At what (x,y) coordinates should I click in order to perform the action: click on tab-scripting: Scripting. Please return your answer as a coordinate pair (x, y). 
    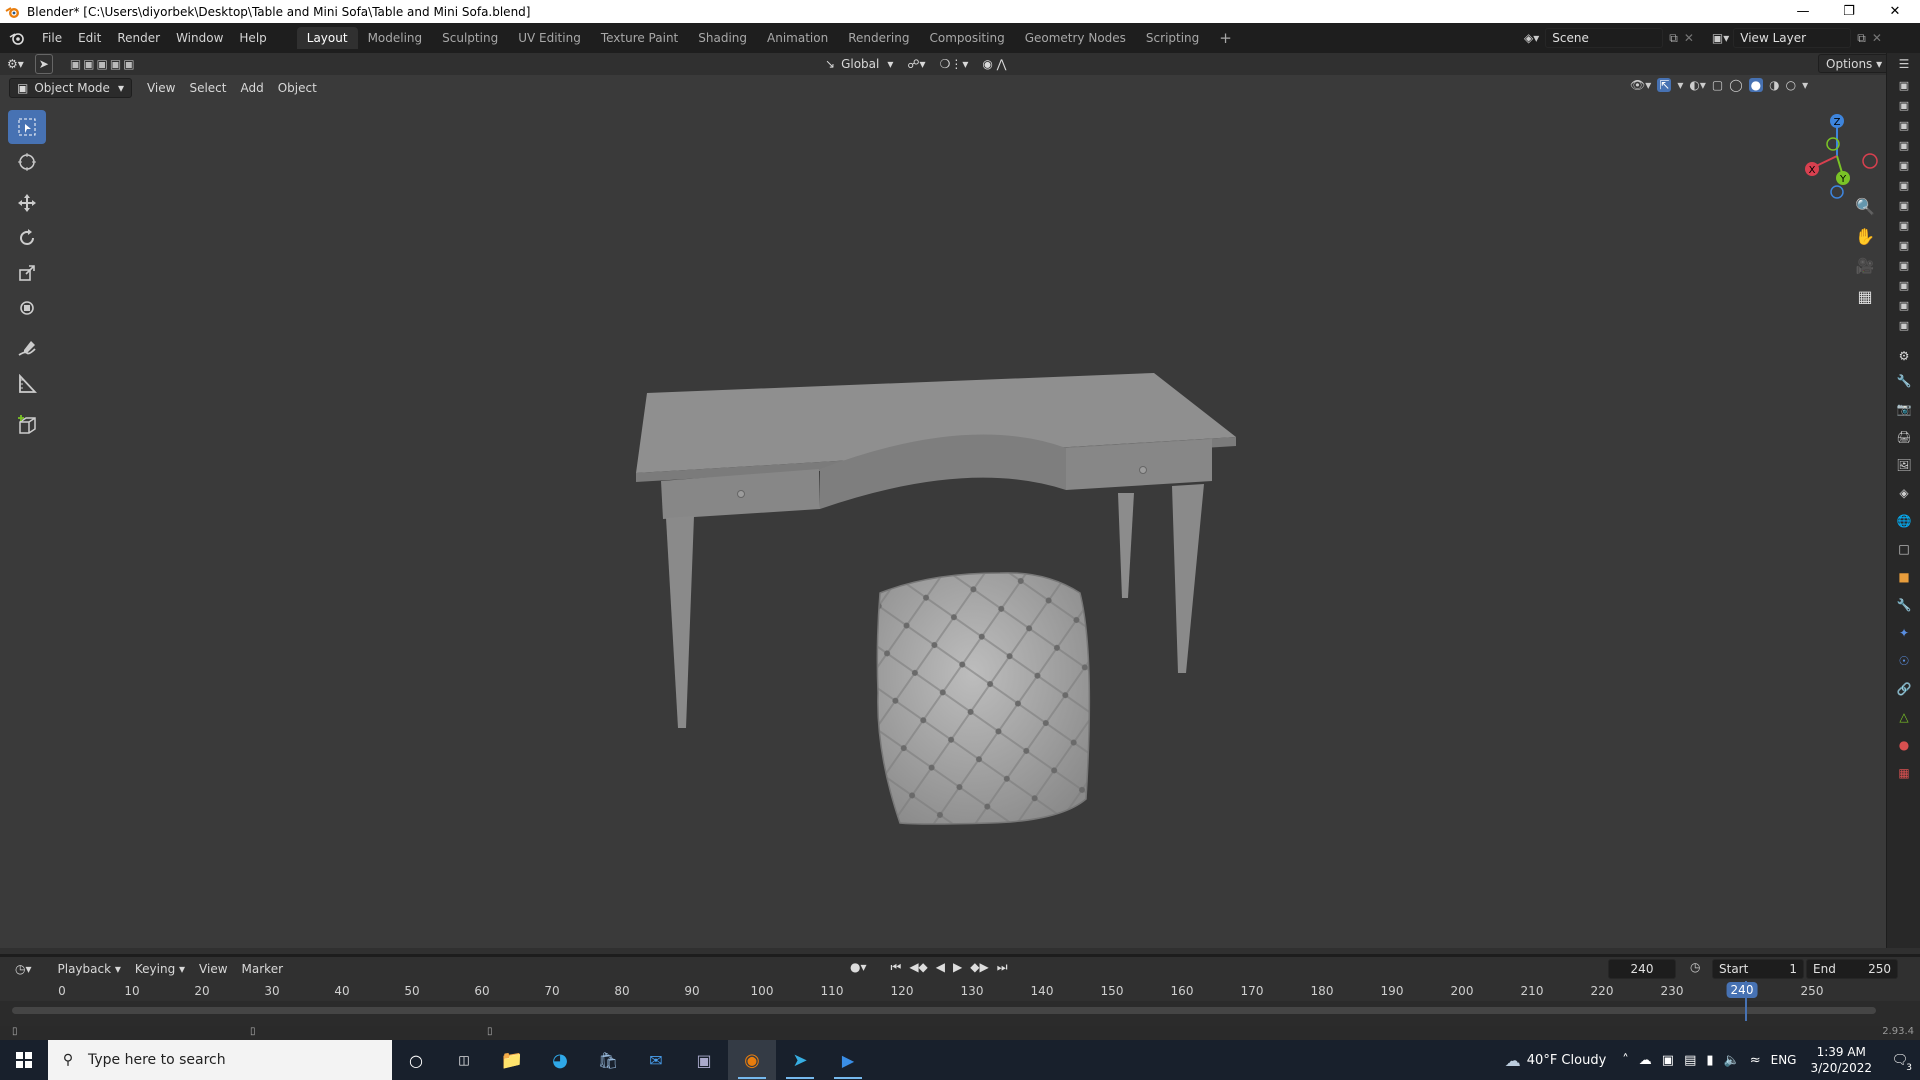
    Looking at the image, I should click on (1172, 38).